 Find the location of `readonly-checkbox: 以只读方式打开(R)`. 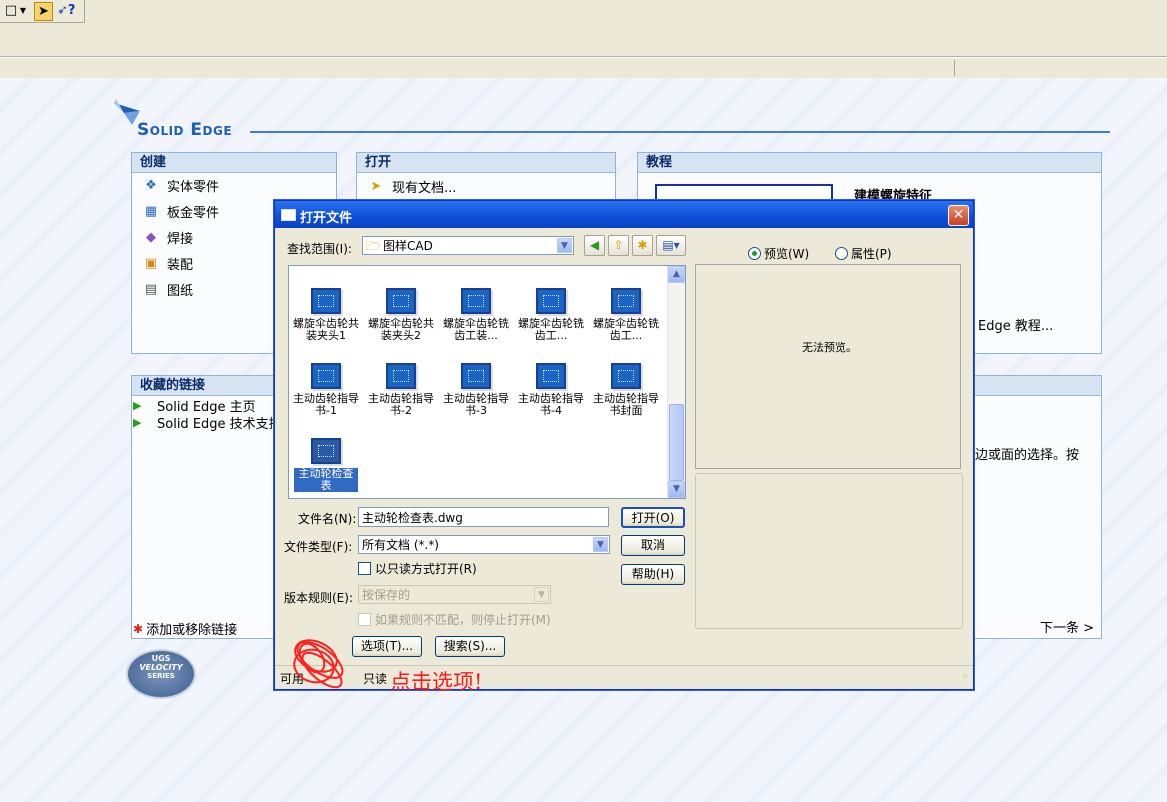

readonly-checkbox: 以只读方式打开(R) is located at coordinates (417, 568).